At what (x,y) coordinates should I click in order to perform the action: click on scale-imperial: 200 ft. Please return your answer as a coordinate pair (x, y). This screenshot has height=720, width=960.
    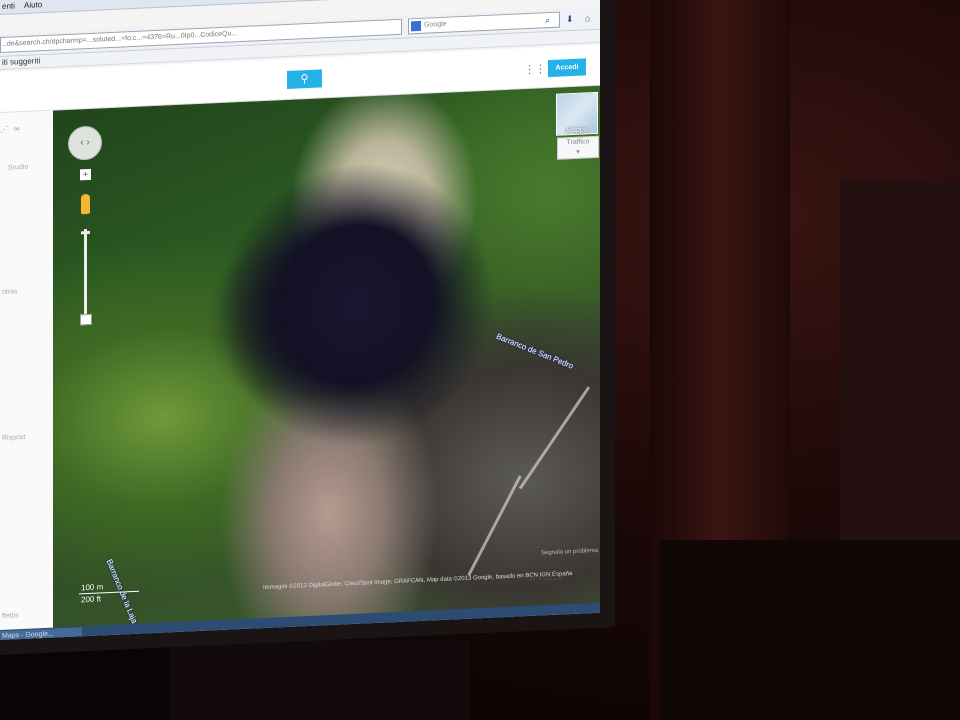
    Looking at the image, I should click on (91, 599).